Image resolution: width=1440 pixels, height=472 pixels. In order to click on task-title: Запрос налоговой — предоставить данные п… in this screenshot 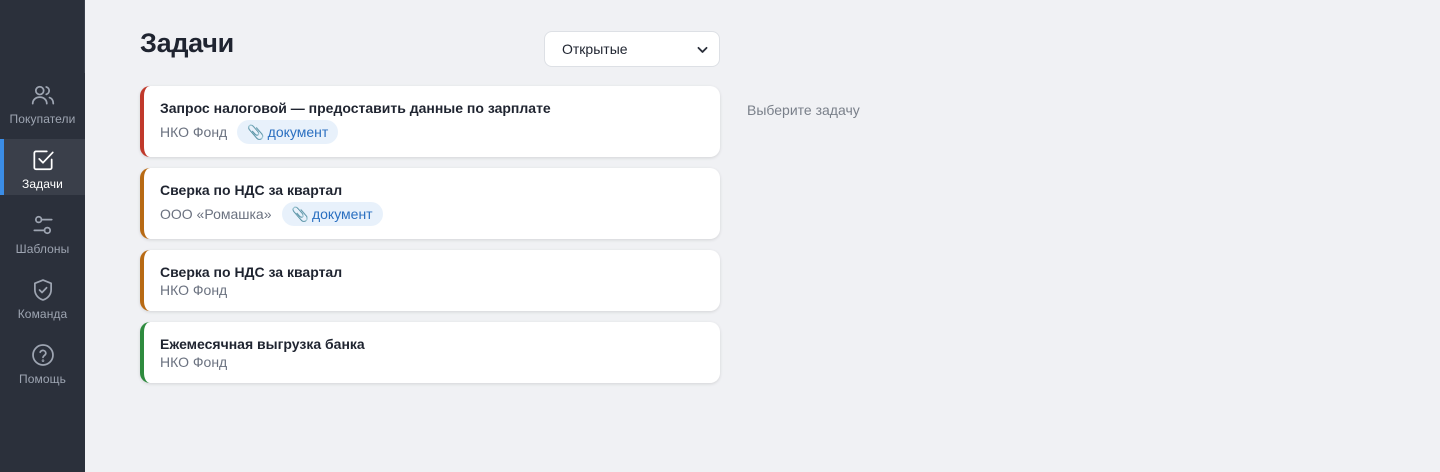, I will do `click(355, 108)`.